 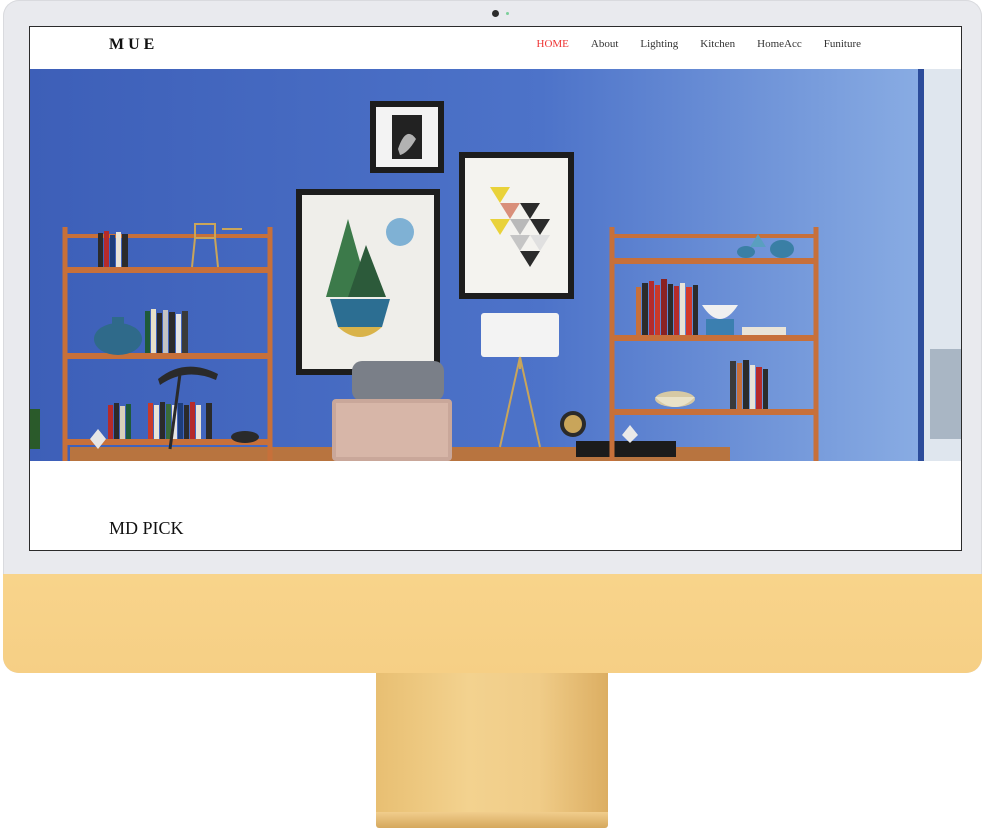 What do you see at coordinates (717, 44) in the screenshot?
I see `nav-kitchen: Kitchen` at bounding box center [717, 44].